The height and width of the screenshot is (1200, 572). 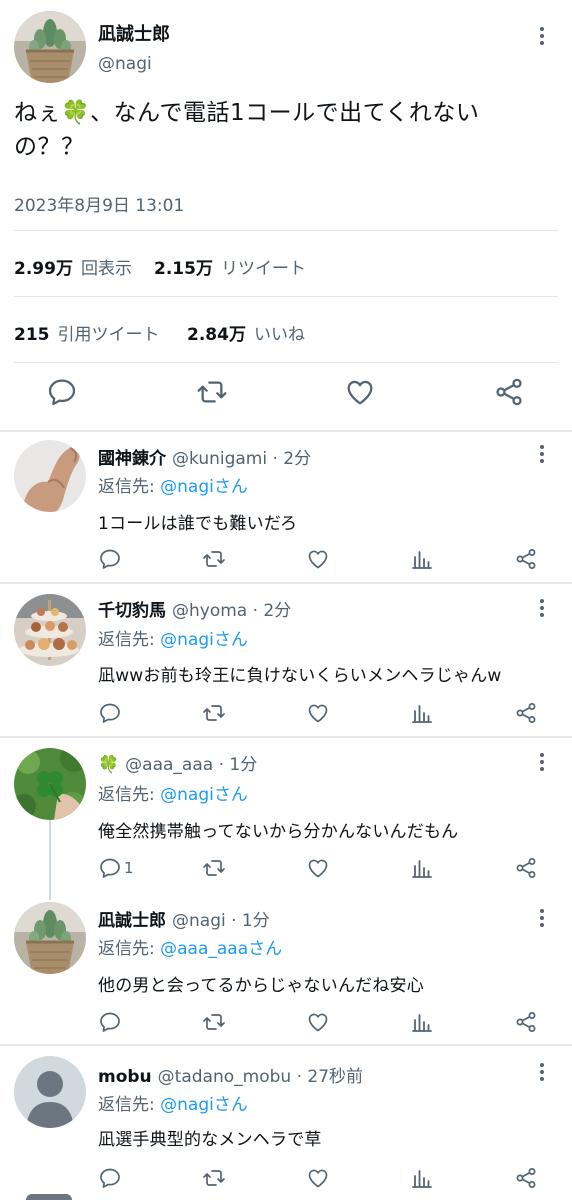 I want to click on reply-text: 凪wwお前も玲王に負けないくらいメンヘラじゃんw, so click(x=300, y=676).